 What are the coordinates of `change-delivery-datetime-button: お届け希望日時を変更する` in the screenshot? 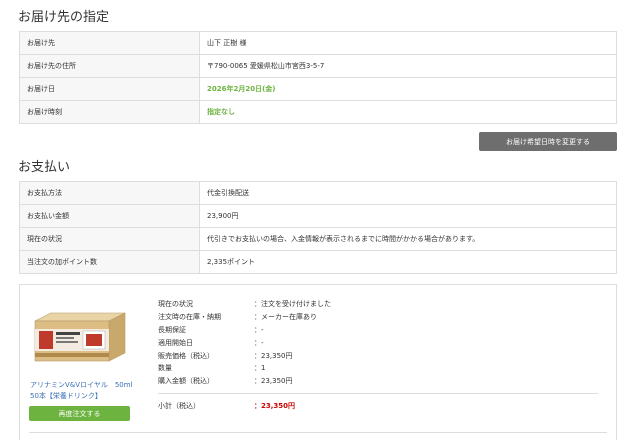 It's located at (548, 141).